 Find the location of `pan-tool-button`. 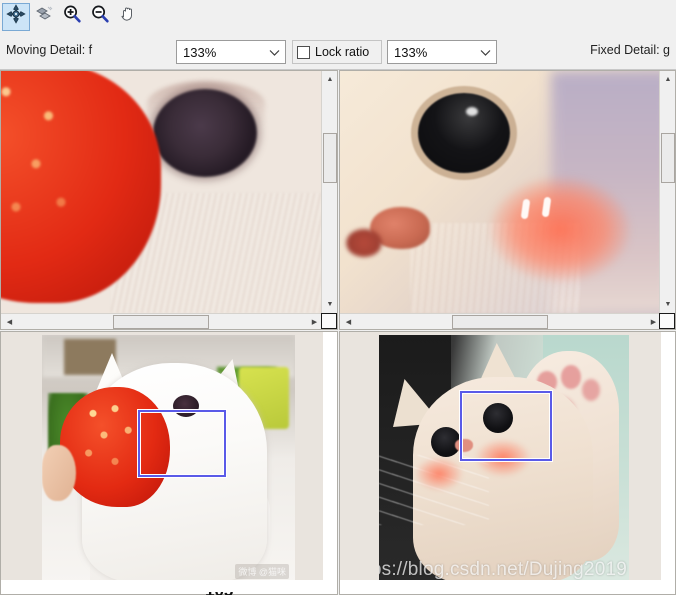

pan-tool-button is located at coordinates (128, 17).